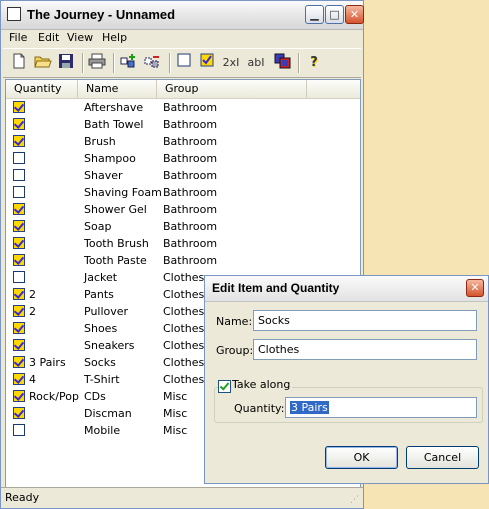 This screenshot has width=489, height=509. What do you see at coordinates (114, 107) in the screenshot?
I see `name-cell: Aftershave` at bounding box center [114, 107].